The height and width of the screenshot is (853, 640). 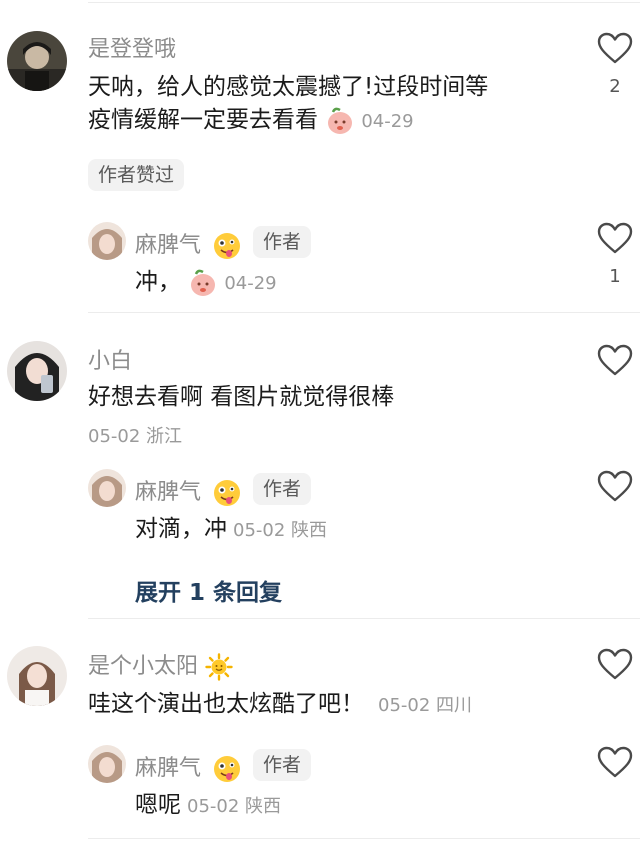 I want to click on comment-text-line: 天呐，给人的感觉太震撼了!过段时间等, so click(x=288, y=87).